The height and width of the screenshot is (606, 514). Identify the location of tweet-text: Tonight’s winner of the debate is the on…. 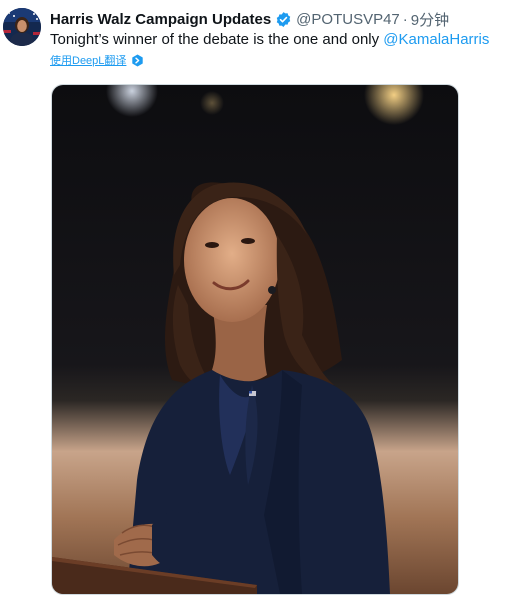
(269, 39).